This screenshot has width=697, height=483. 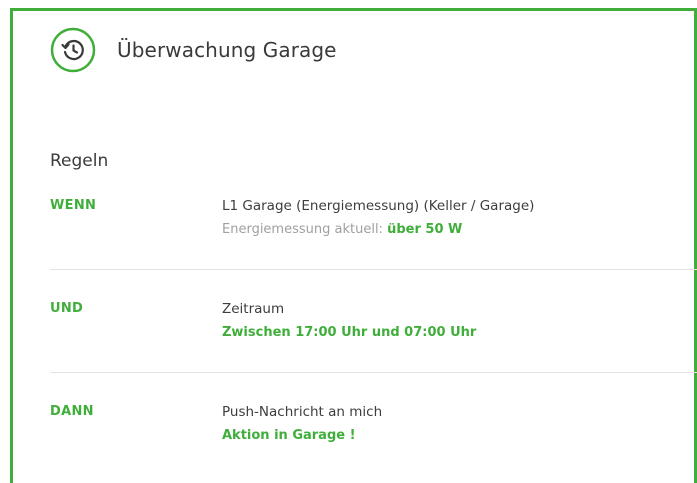 I want to click on rule-action-detail: Aktion in Garage !, so click(x=289, y=435).